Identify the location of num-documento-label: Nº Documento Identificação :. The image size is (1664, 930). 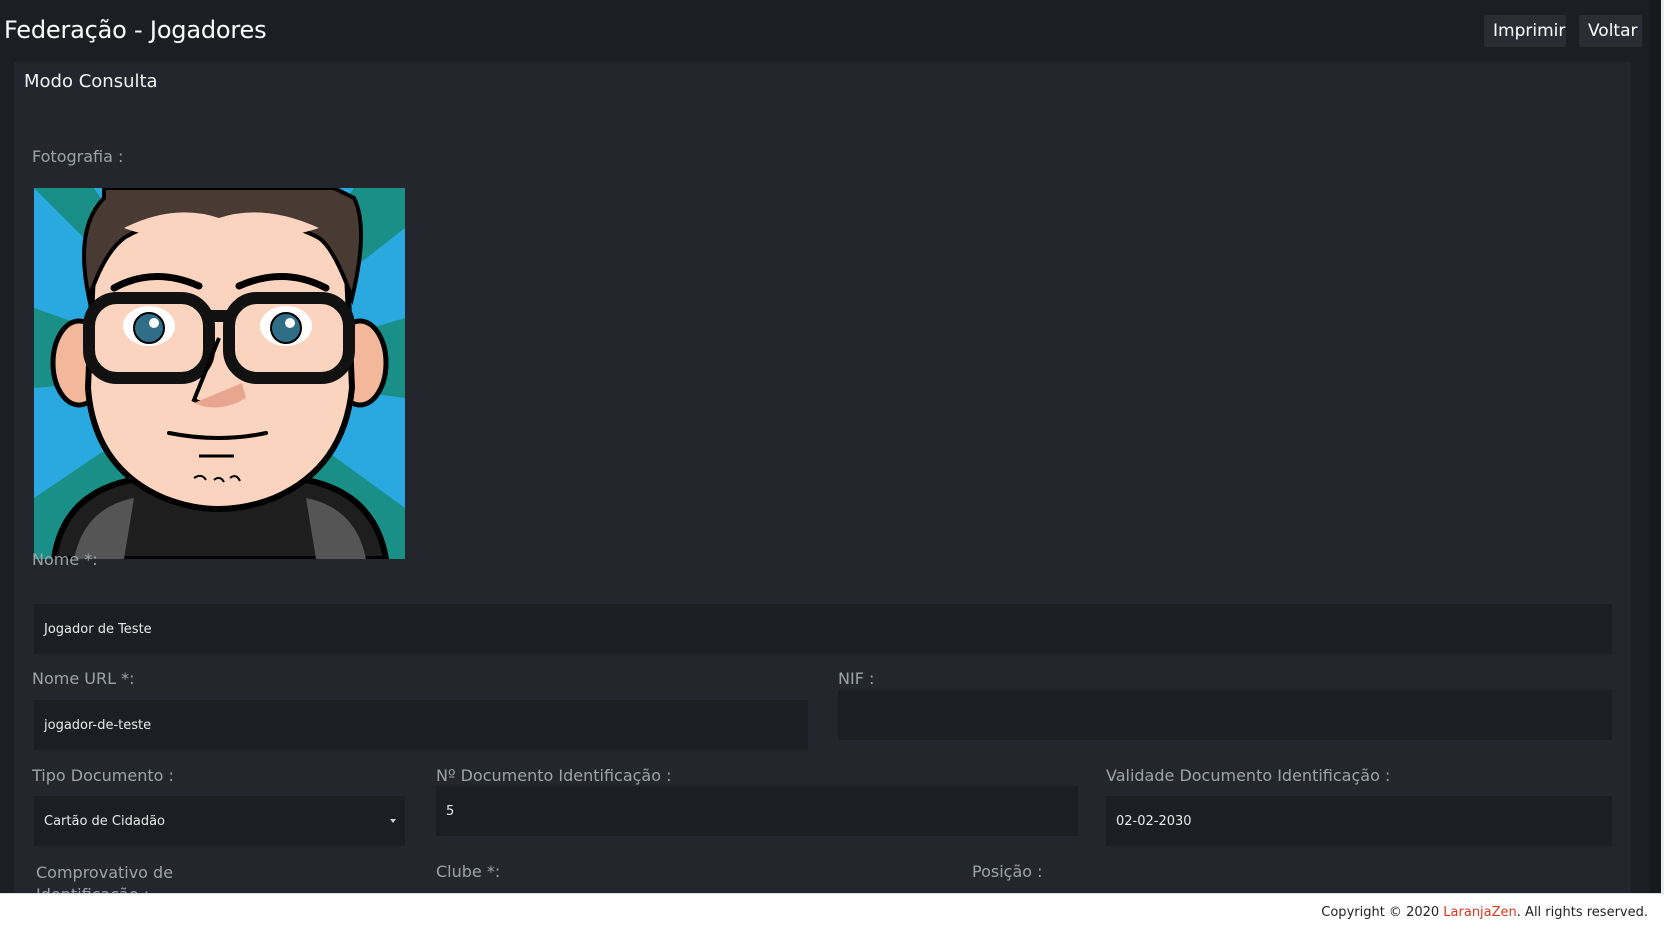
(554, 775).